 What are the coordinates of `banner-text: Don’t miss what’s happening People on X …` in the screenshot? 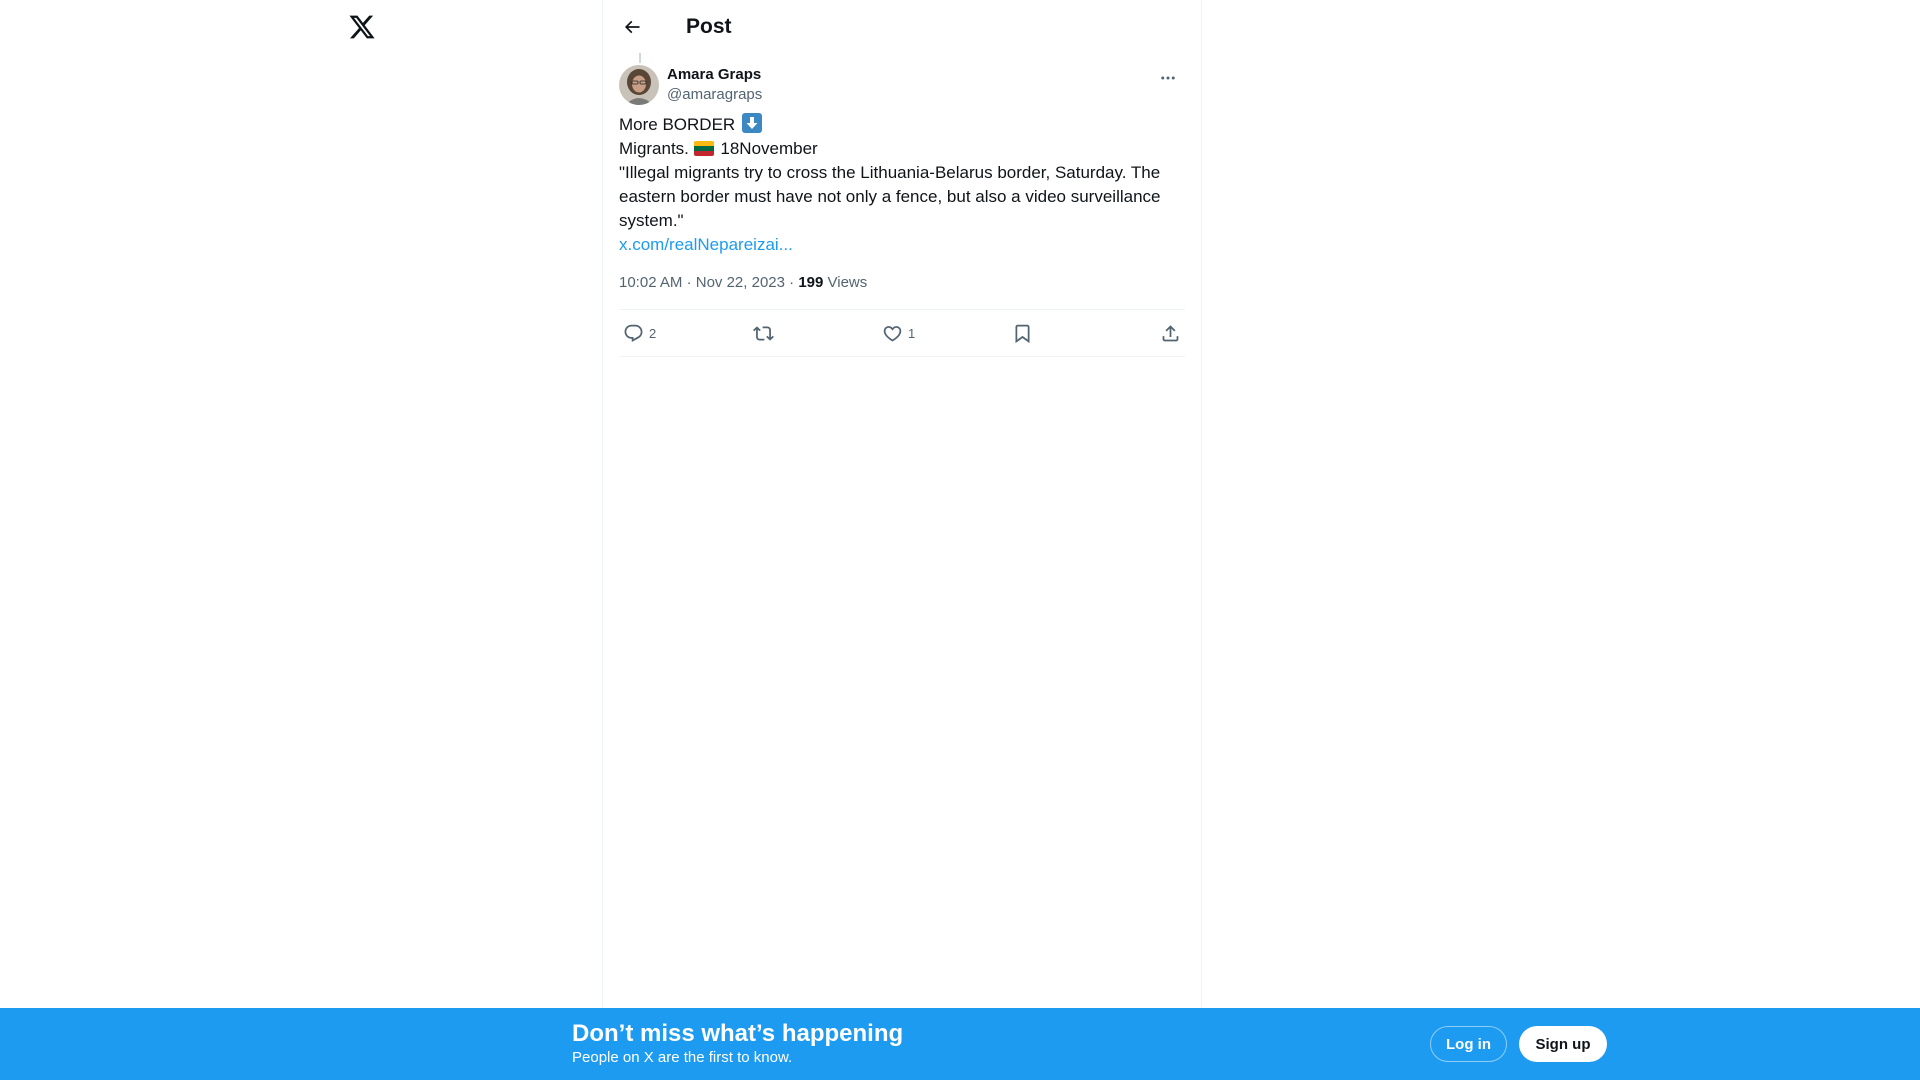 It's located at (737, 1044).